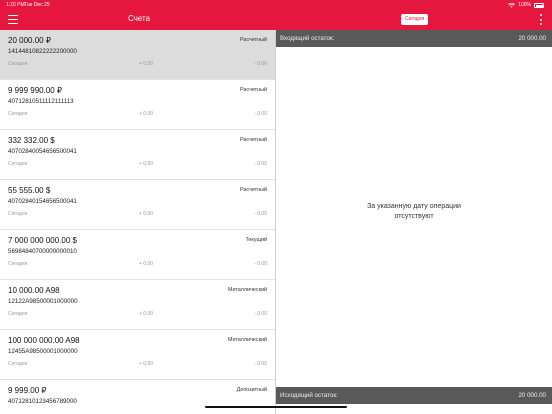 This screenshot has width=552, height=414. What do you see at coordinates (43, 351) in the screenshot?
I see `account-number: 12455A98500001000000` at bounding box center [43, 351].